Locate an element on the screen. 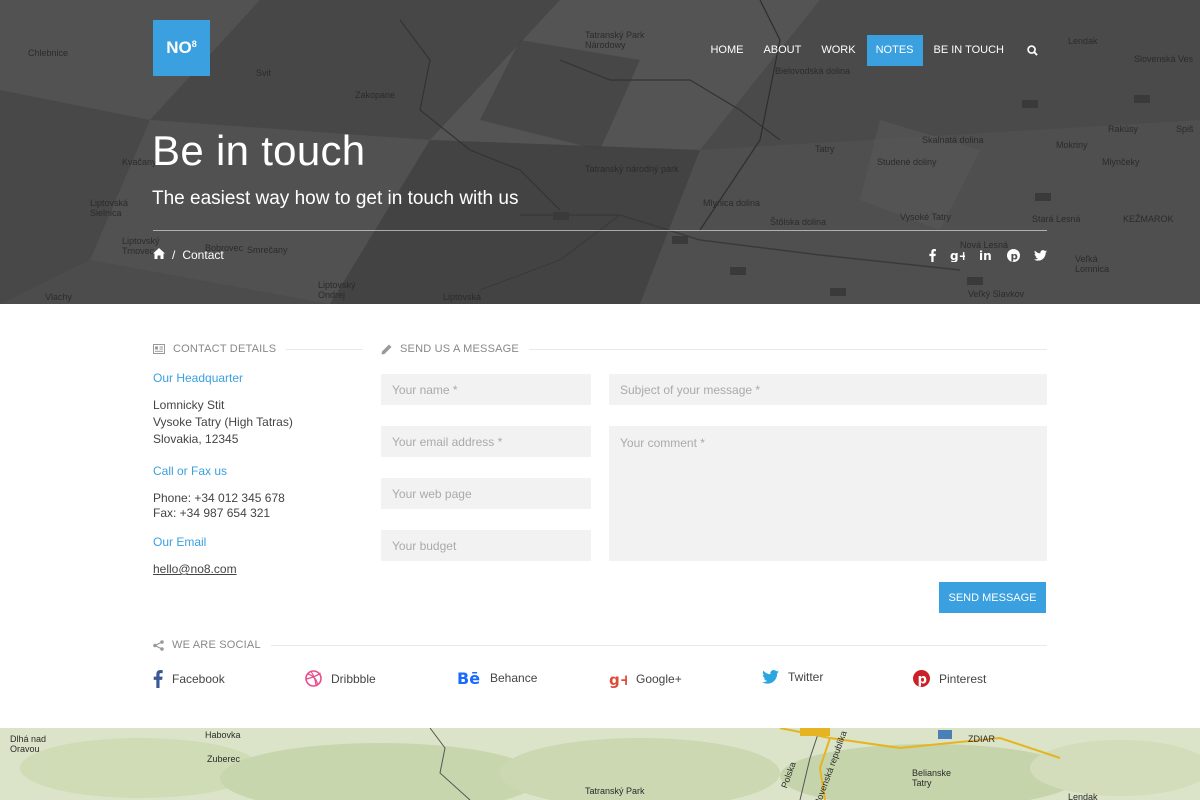  contact-details-heading: CONTACT DETAILS is located at coordinates (258, 349).